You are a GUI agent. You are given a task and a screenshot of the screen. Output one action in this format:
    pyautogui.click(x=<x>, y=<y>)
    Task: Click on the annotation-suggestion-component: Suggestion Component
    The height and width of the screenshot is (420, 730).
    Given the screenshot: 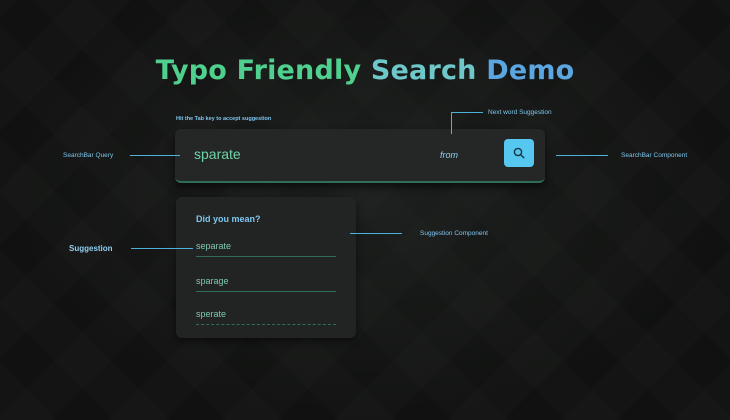 What is the action you would take?
    pyautogui.click(x=454, y=233)
    